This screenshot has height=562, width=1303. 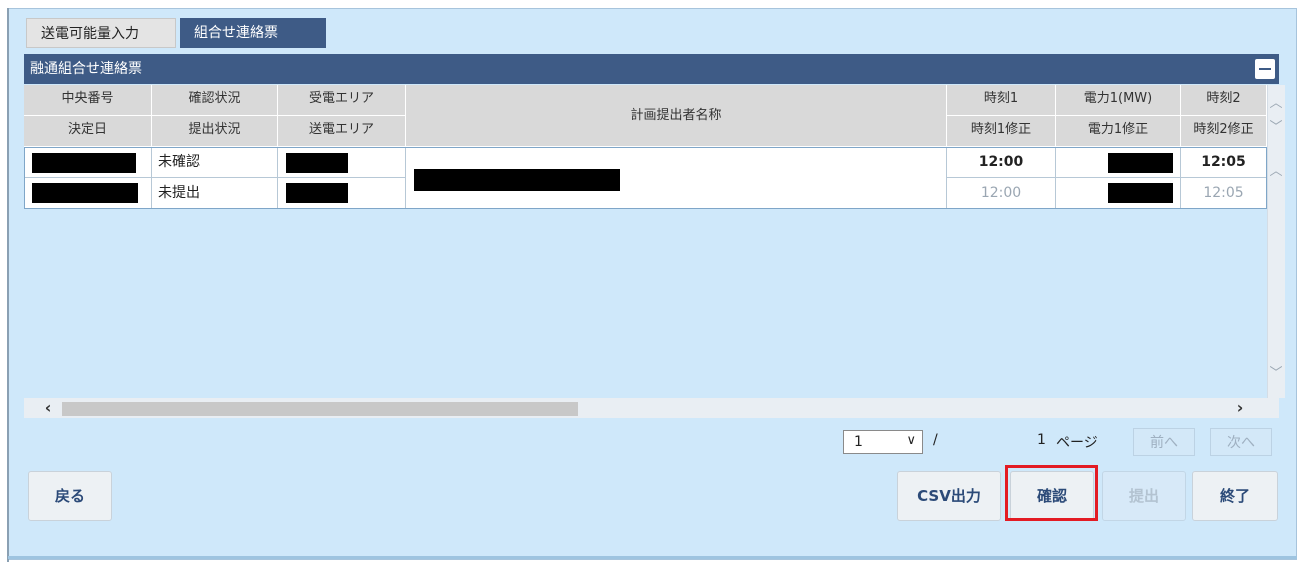 What do you see at coordinates (1001, 131) in the screenshot?
I see `header-time1-fix: 時刻1修正` at bounding box center [1001, 131].